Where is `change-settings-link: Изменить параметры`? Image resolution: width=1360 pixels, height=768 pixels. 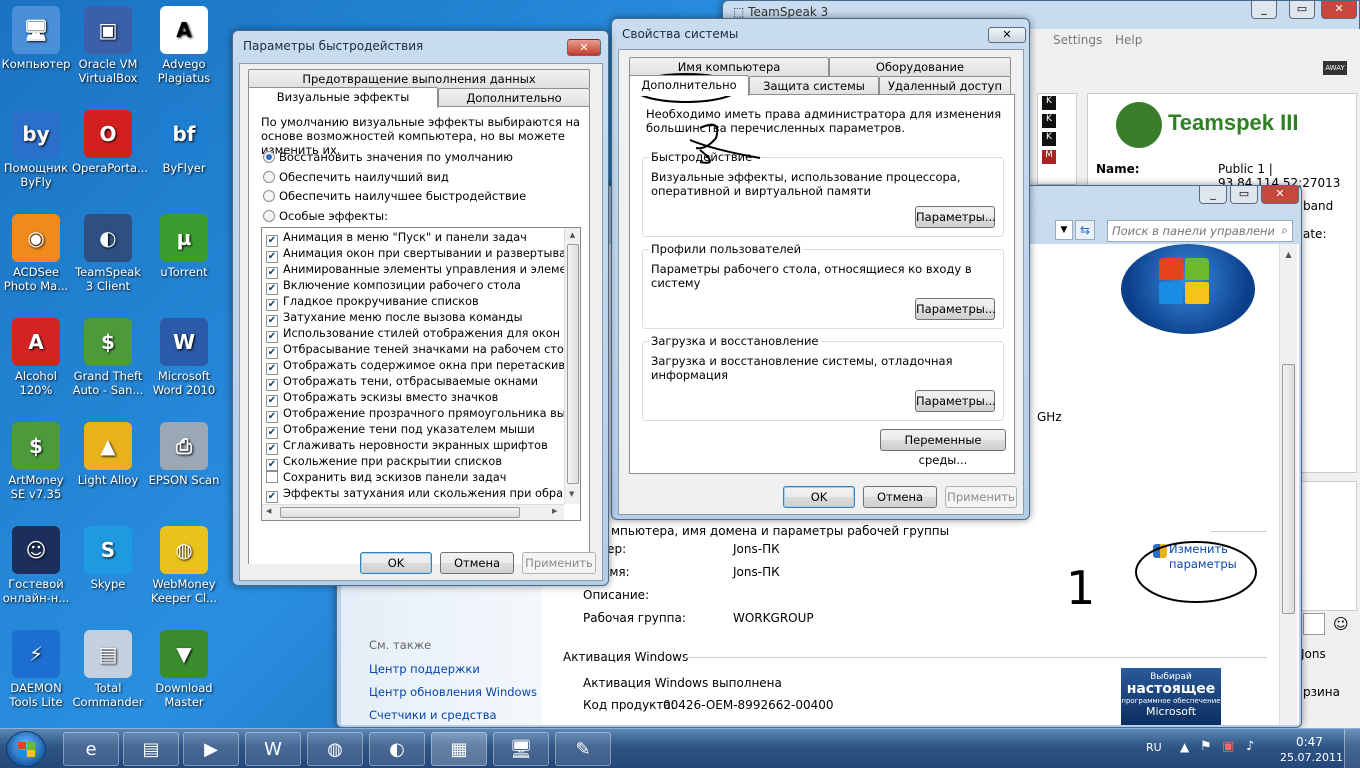
change-settings-link: Изменить параметры is located at coordinates (1214, 557).